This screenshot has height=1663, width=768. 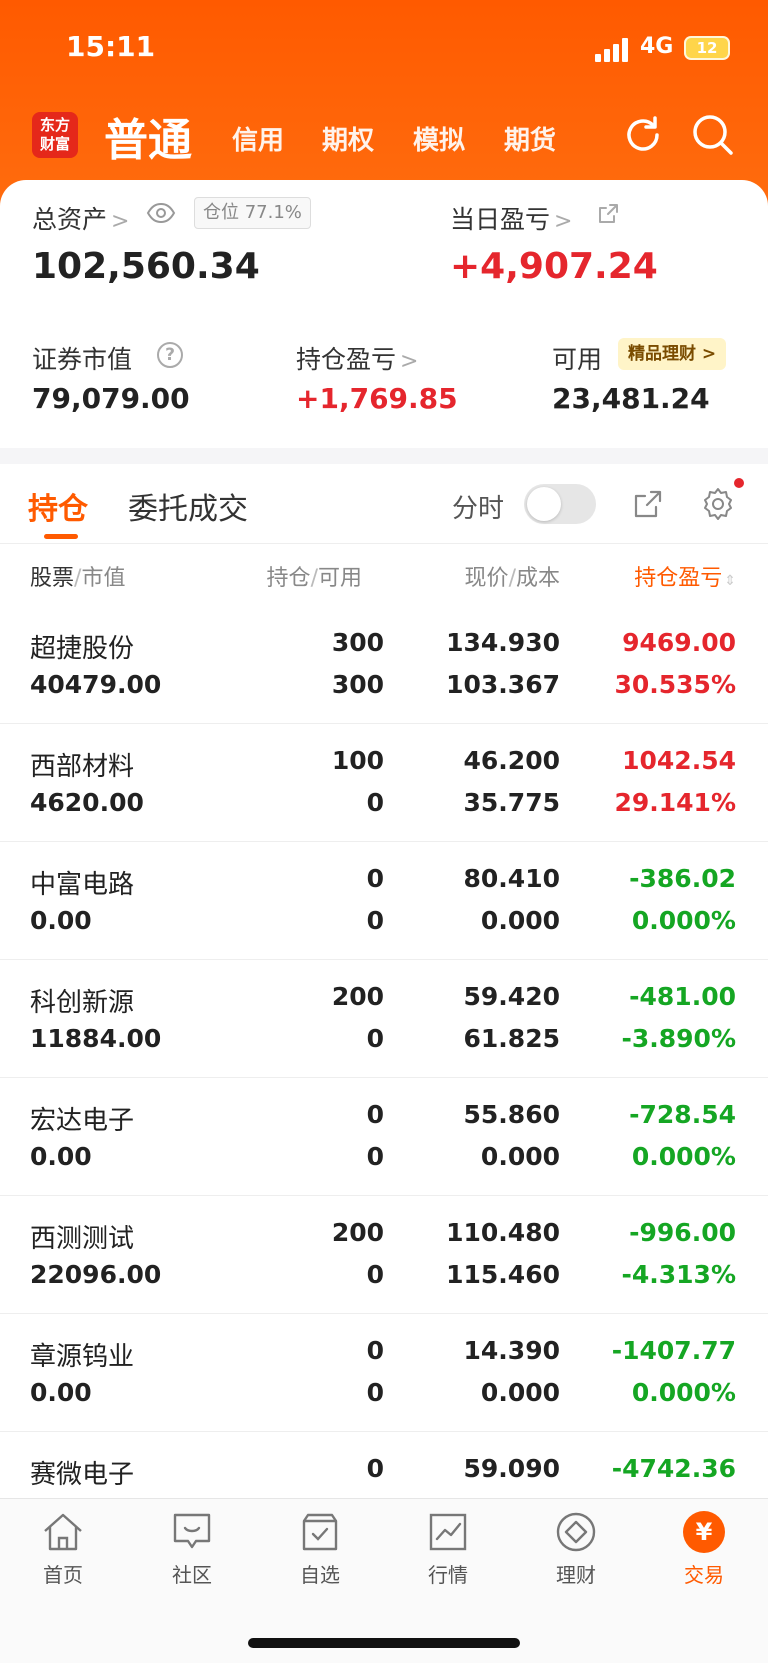 What do you see at coordinates (530, 138) in the screenshot?
I see `tab-futures: 期货` at bounding box center [530, 138].